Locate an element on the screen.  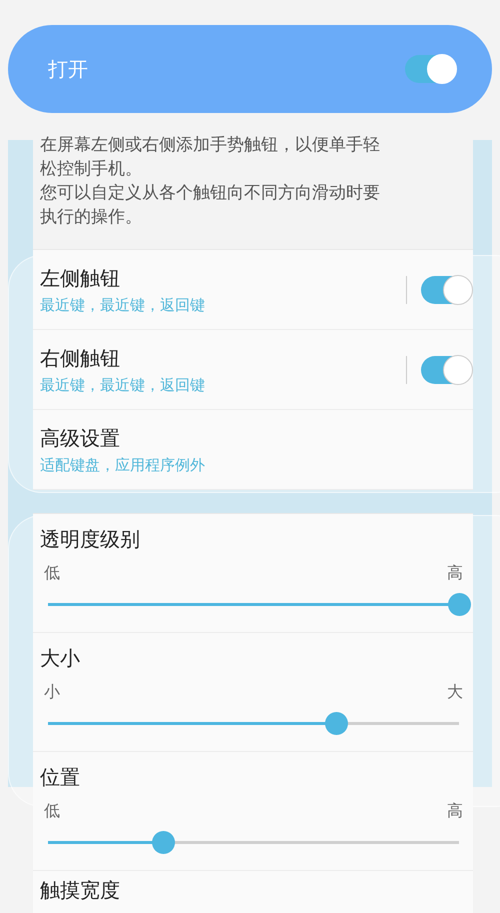
slider-title: 透明度级别 is located at coordinates (90, 539).